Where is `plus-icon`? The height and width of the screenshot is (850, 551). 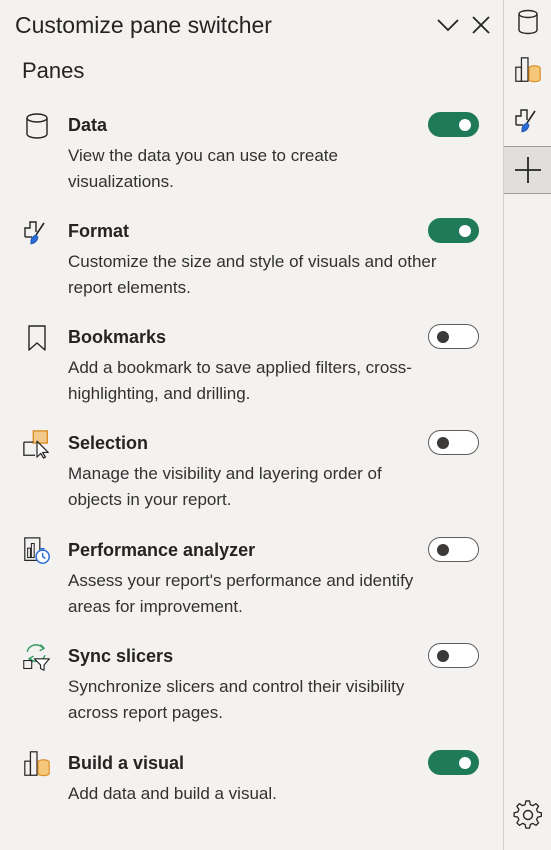
plus-icon is located at coordinates (527, 170).